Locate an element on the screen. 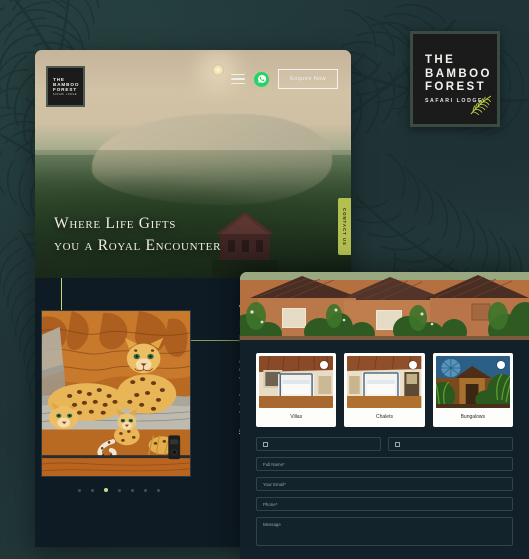 The width and height of the screenshot is (529, 559). leopard-family-illustration is located at coordinates (116, 393).